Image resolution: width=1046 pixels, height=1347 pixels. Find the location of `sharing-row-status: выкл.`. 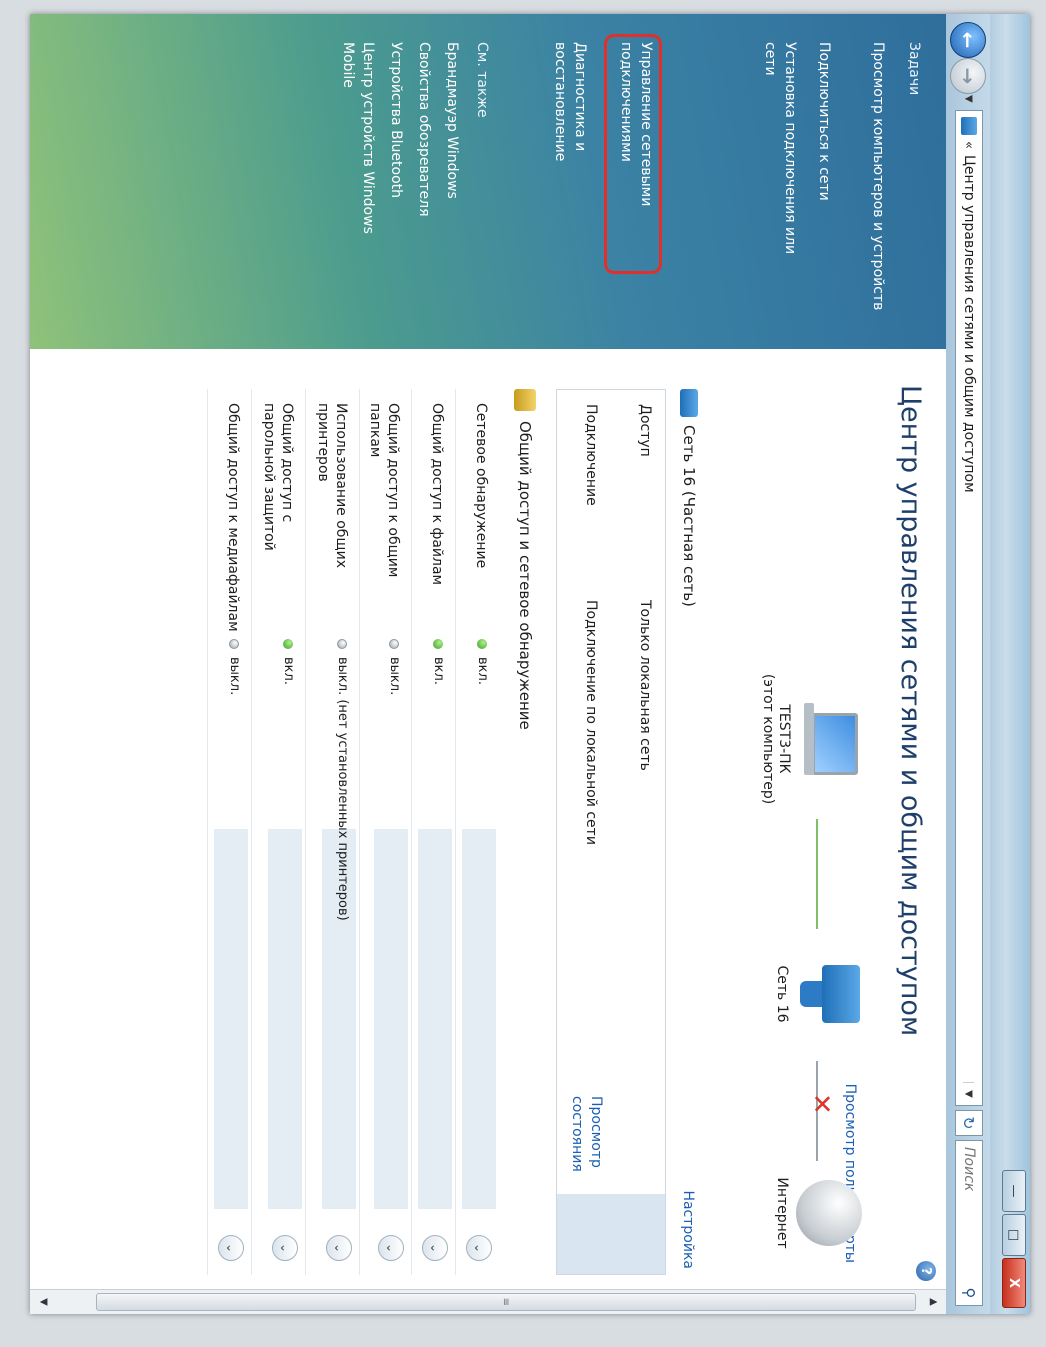

sharing-row-status: выкл. is located at coordinates (394, 667).